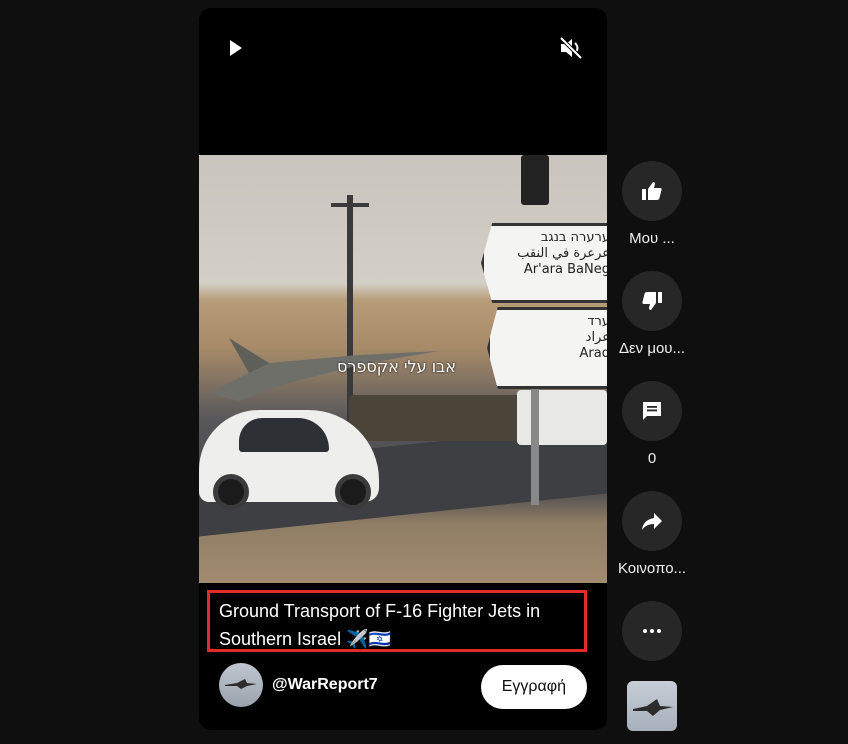  I want to click on comment-icon, so click(652, 411).